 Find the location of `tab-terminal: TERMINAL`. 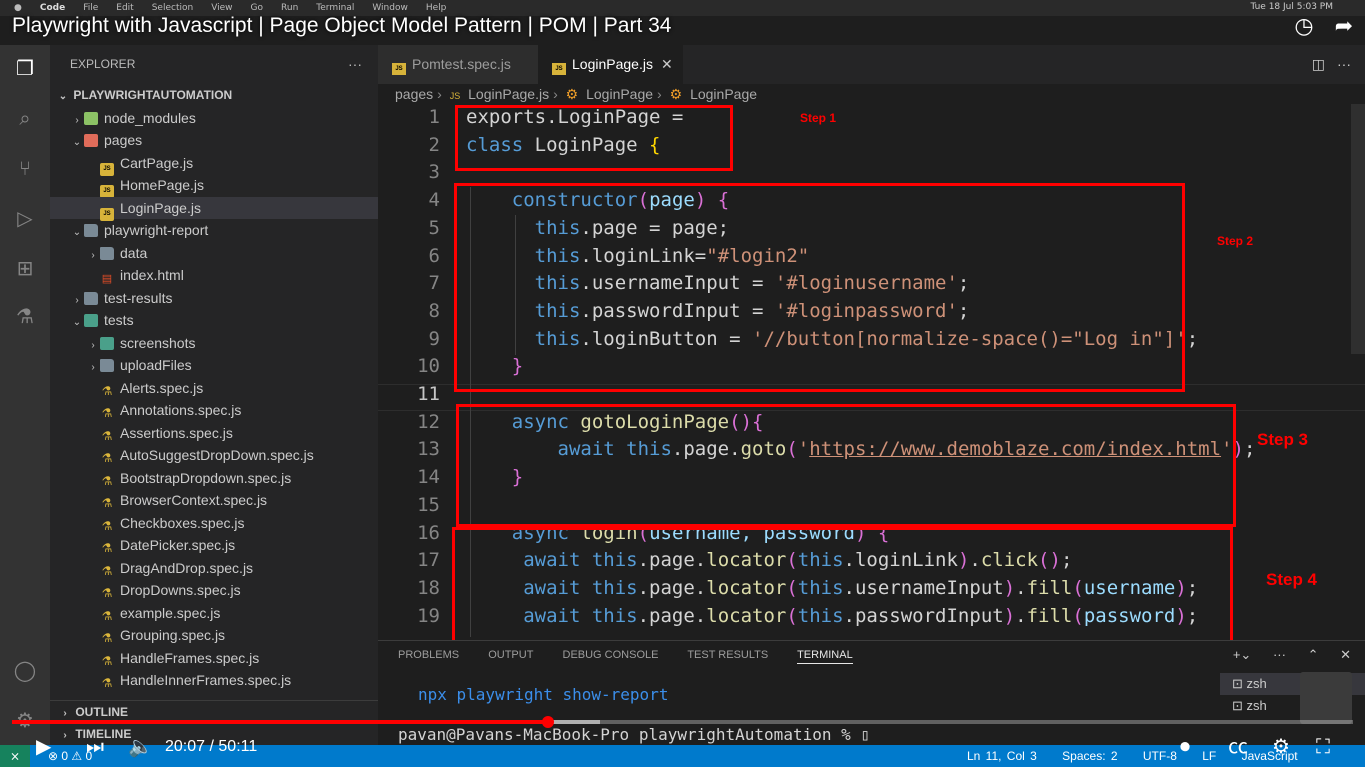

tab-terminal: TERMINAL is located at coordinates (825, 656).